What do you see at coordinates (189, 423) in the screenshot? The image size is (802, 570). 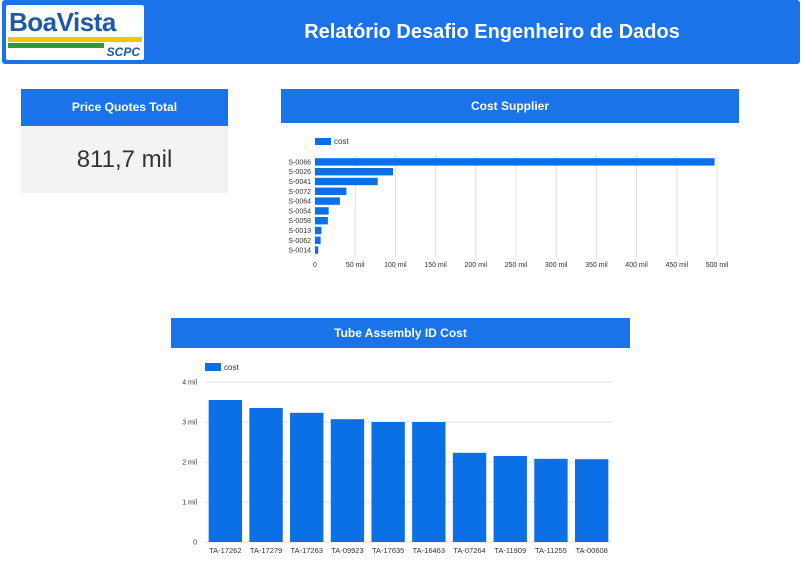 I see `y-tick-label: 3 mil` at bounding box center [189, 423].